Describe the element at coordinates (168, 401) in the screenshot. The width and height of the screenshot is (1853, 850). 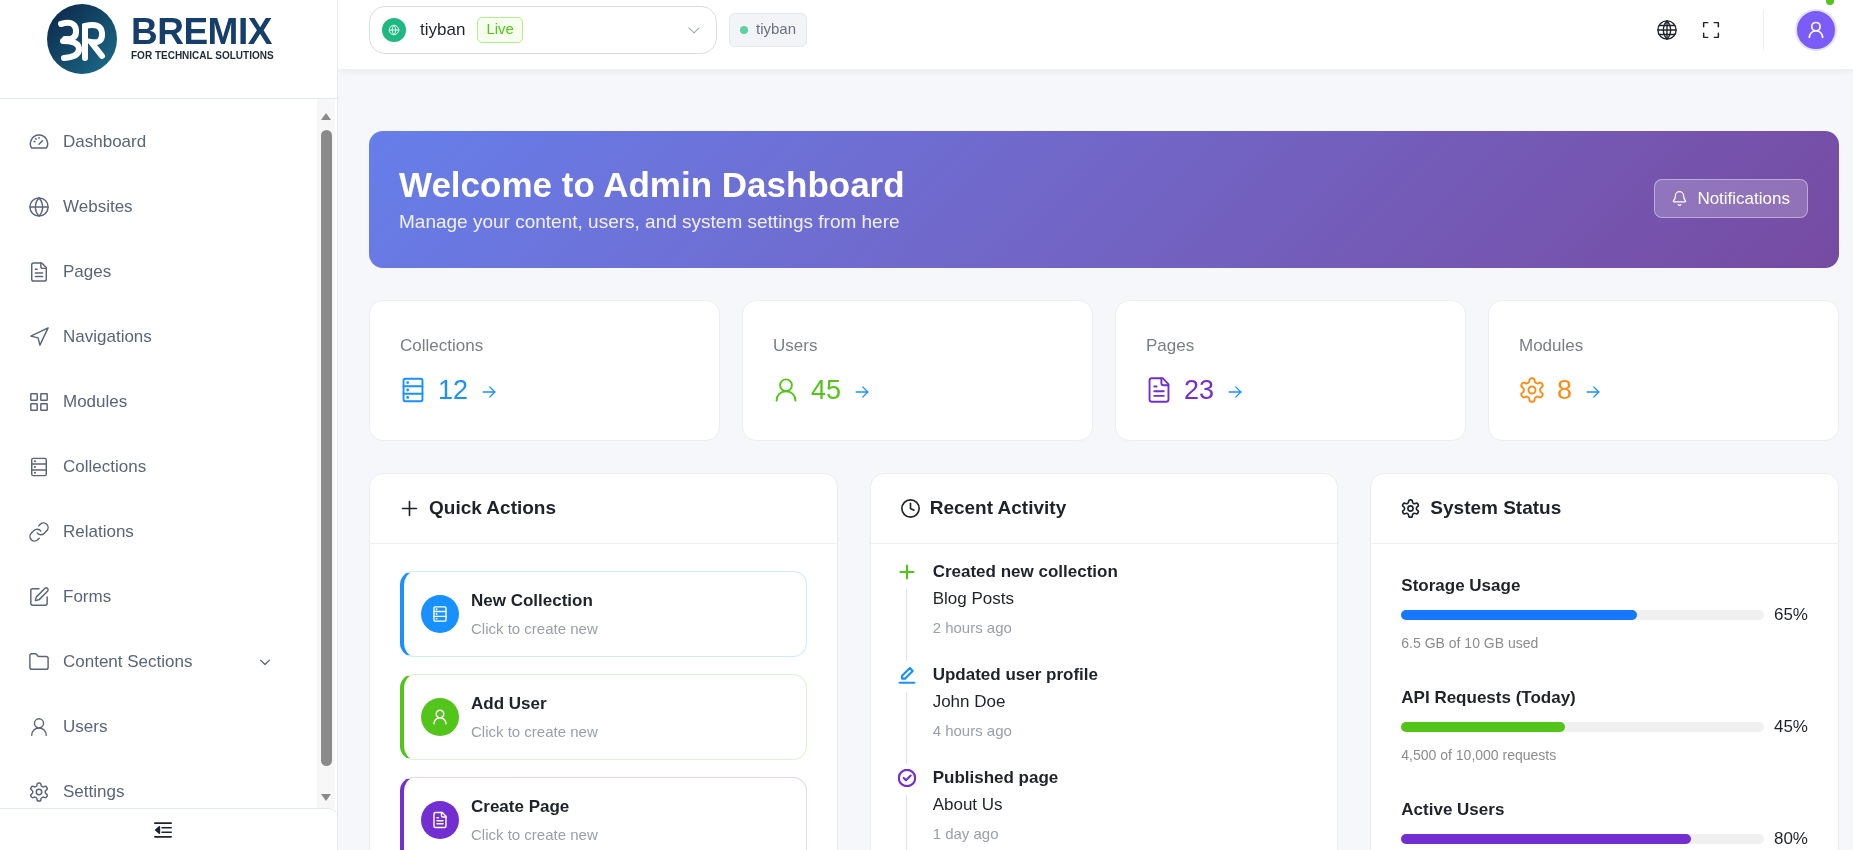
I see `sidebar-item: Modules` at that location.